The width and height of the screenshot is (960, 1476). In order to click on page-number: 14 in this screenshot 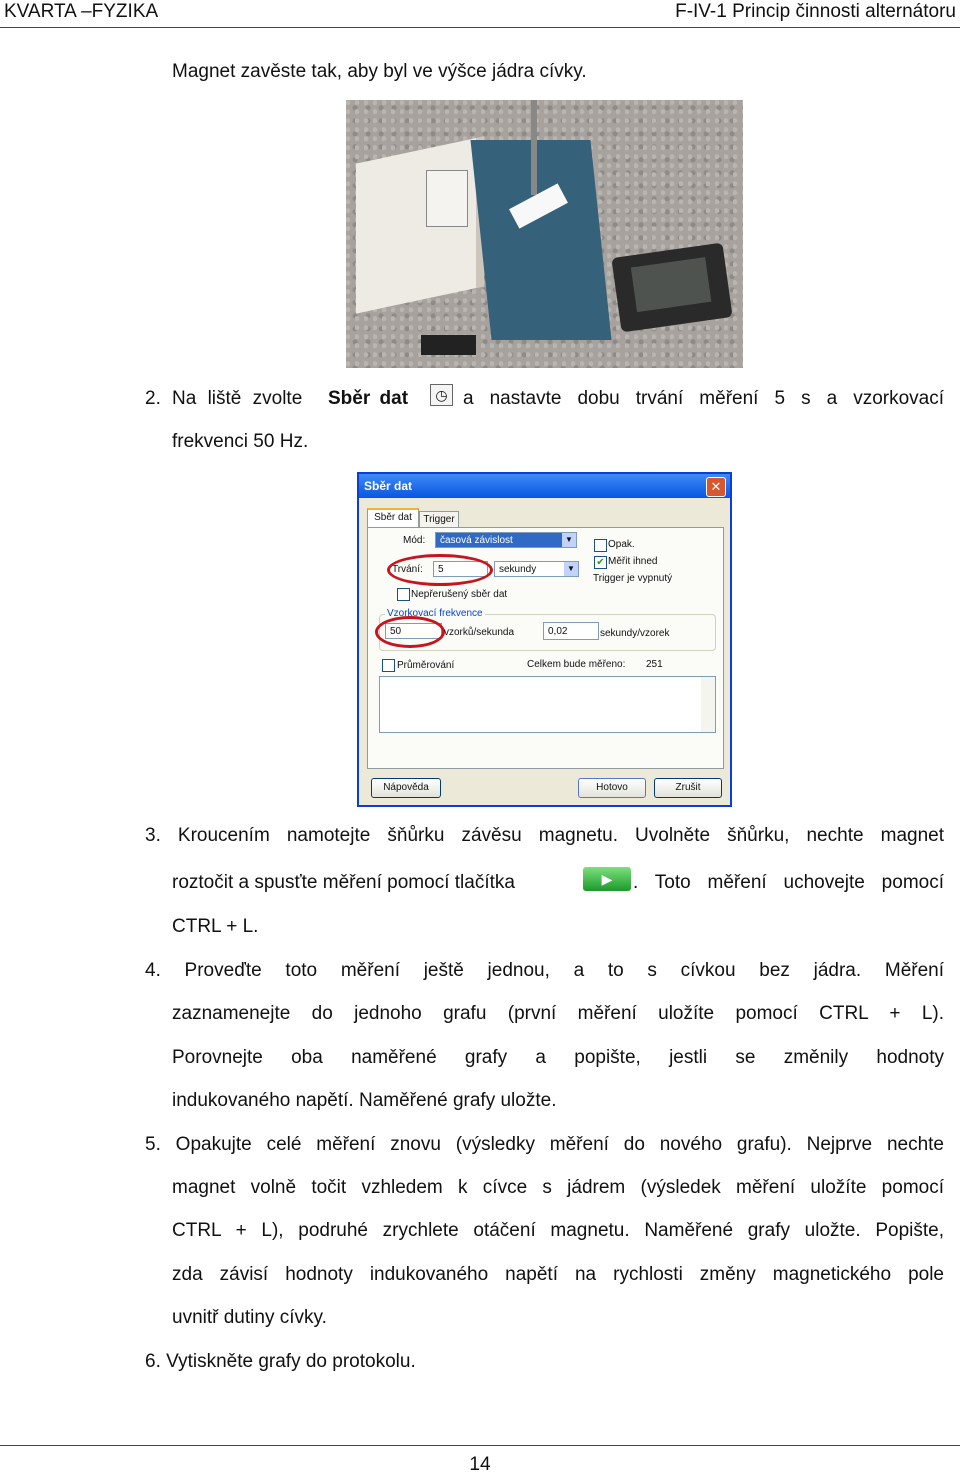, I will do `click(480, 1464)`.